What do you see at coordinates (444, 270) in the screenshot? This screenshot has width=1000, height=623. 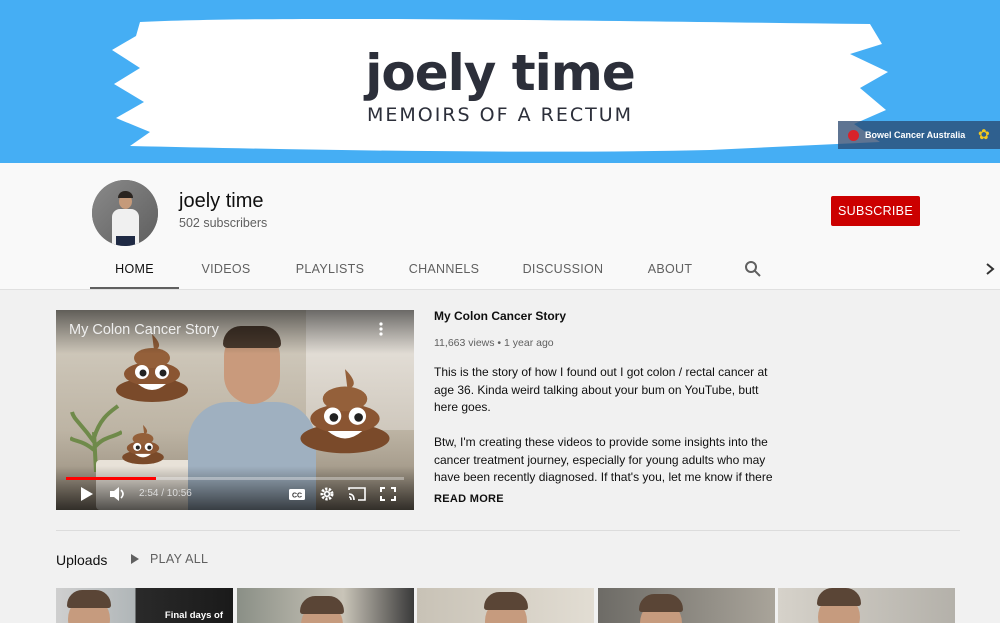 I see `tab-channels: CHANNELS` at bounding box center [444, 270].